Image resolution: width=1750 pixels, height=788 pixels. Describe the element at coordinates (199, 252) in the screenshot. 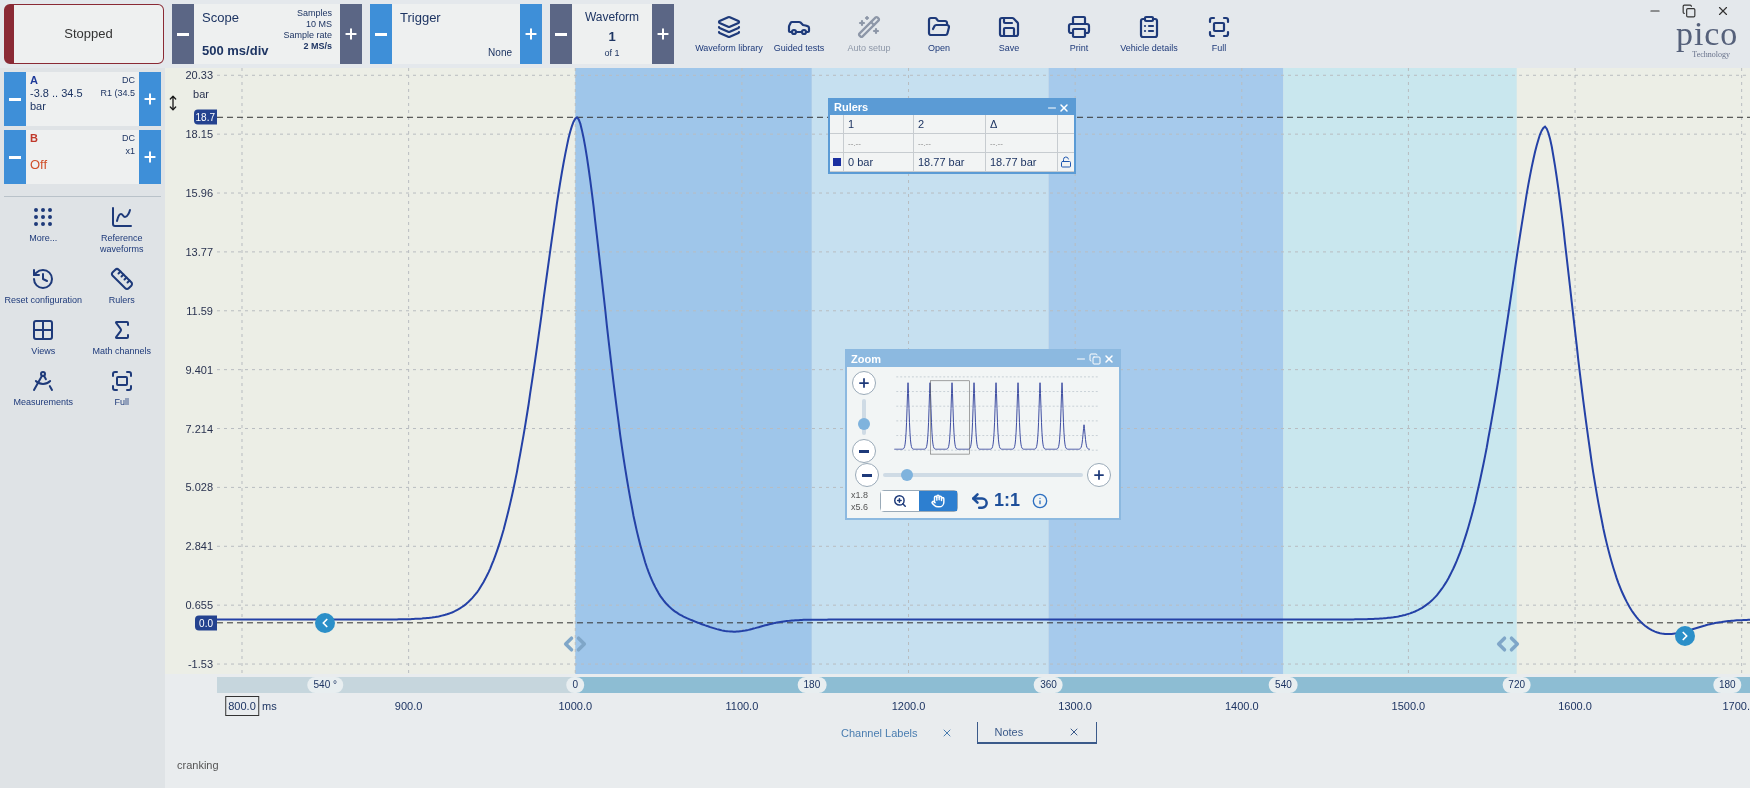

I see `y-axis-label: 13.77` at that location.